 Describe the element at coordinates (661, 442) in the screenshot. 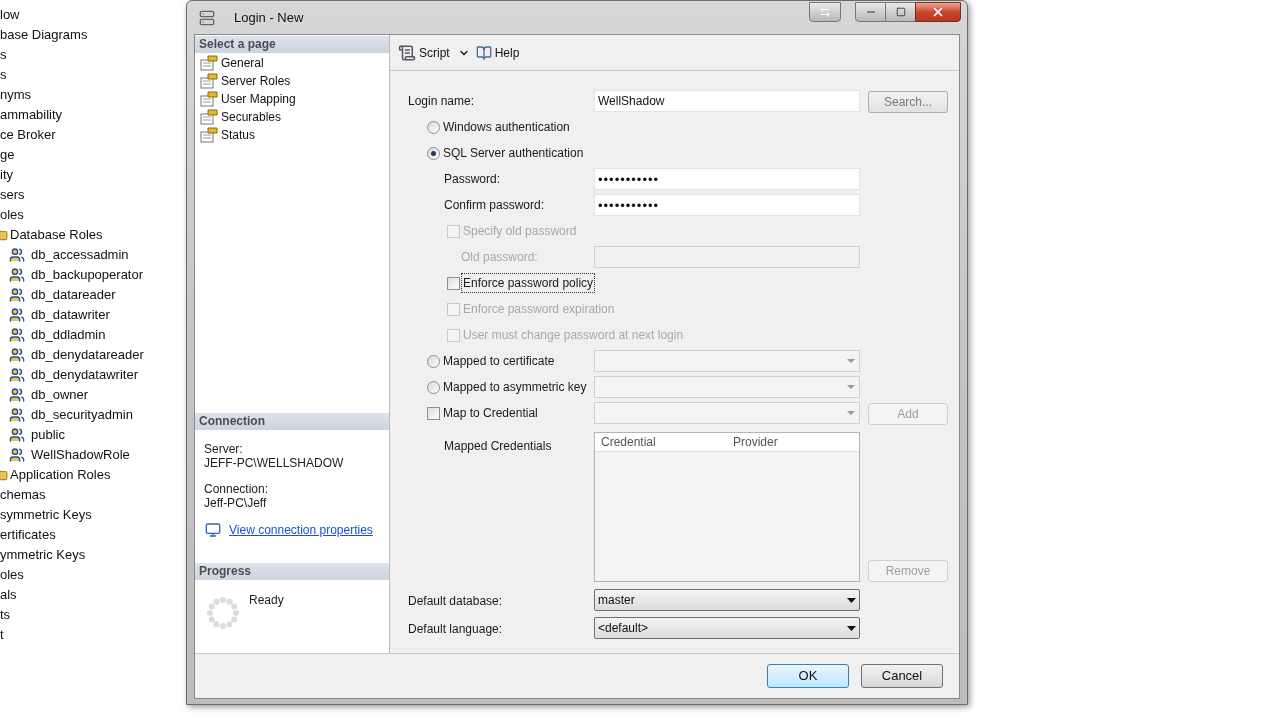

I see `column-header: Credential` at that location.